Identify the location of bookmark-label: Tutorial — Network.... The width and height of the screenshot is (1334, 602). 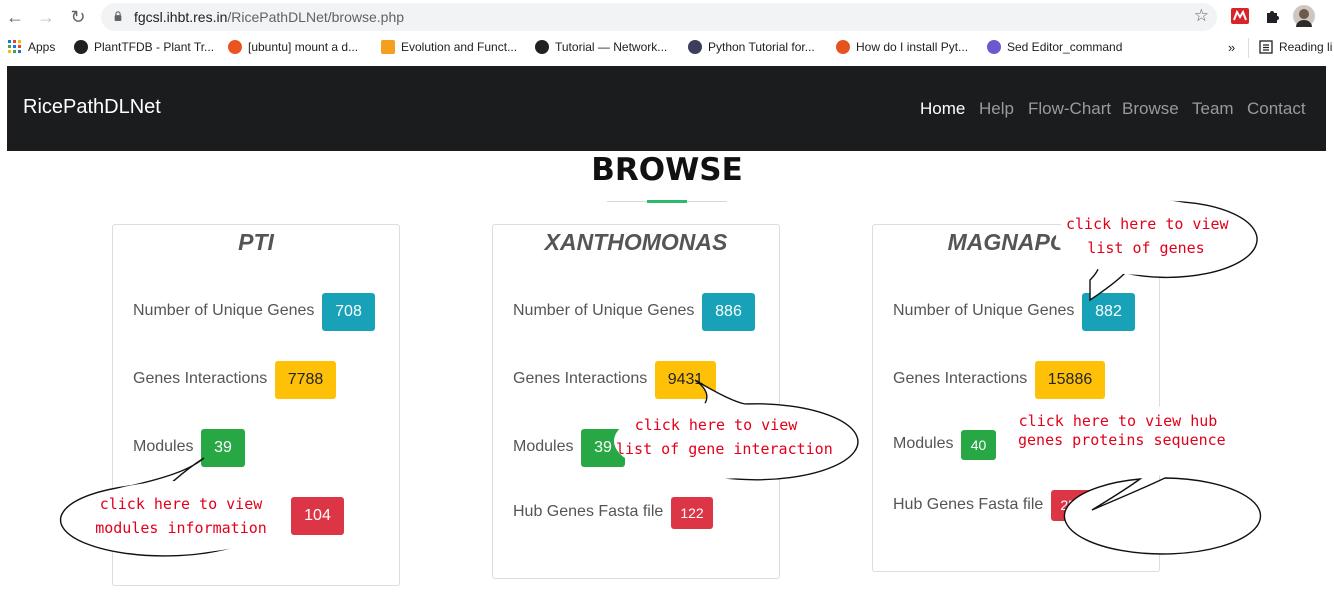
(611, 47).